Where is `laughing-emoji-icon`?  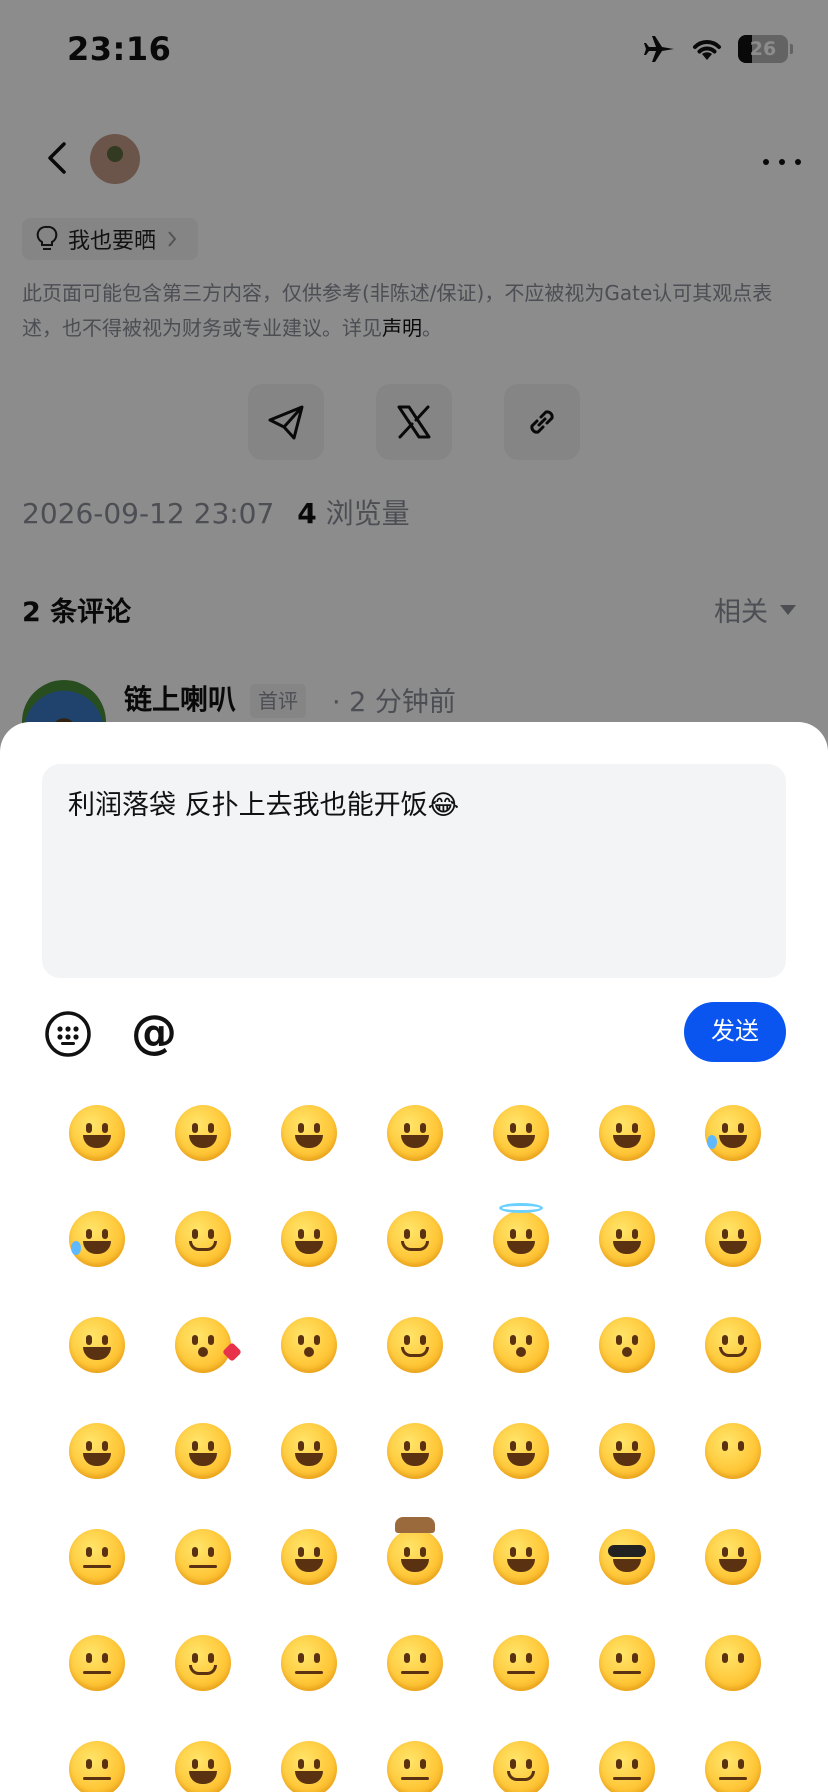 laughing-emoji-icon is located at coordinates (521, 1133).